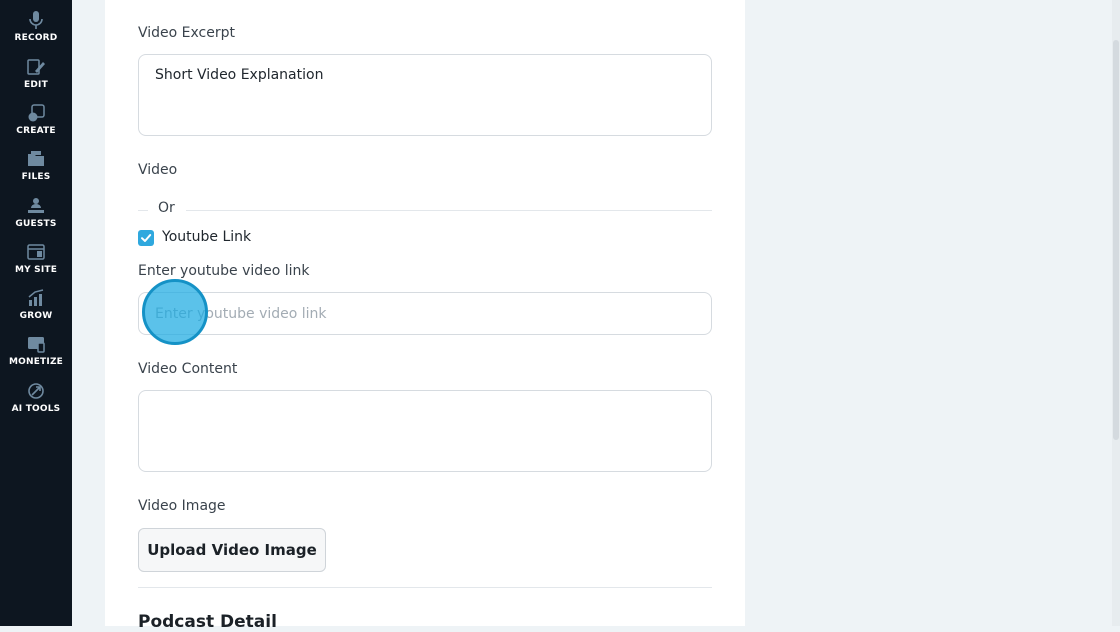  I want to click on sidebar-item-label: GROW, so click(36, 316).